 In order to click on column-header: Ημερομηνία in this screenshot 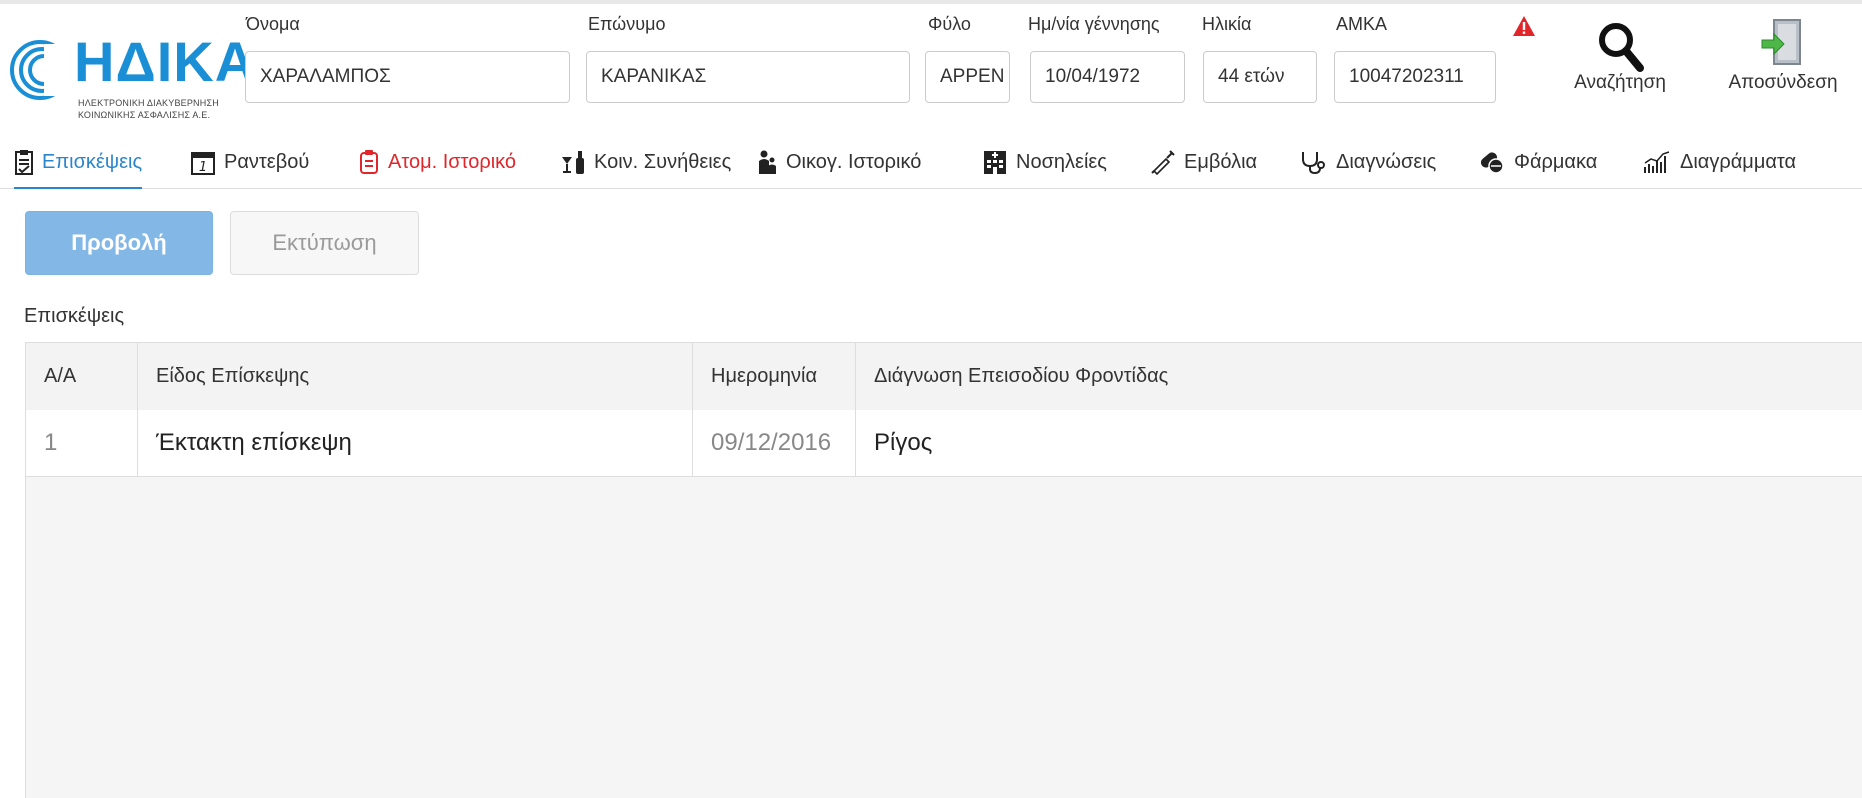, I will do `click(774, 376)`.